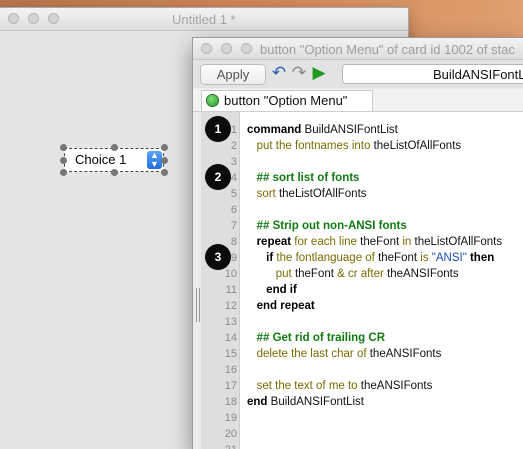 Image resolution: width=523 pixels, height=449 pixels. I want to click on line-number: 6, so click(233, 210).